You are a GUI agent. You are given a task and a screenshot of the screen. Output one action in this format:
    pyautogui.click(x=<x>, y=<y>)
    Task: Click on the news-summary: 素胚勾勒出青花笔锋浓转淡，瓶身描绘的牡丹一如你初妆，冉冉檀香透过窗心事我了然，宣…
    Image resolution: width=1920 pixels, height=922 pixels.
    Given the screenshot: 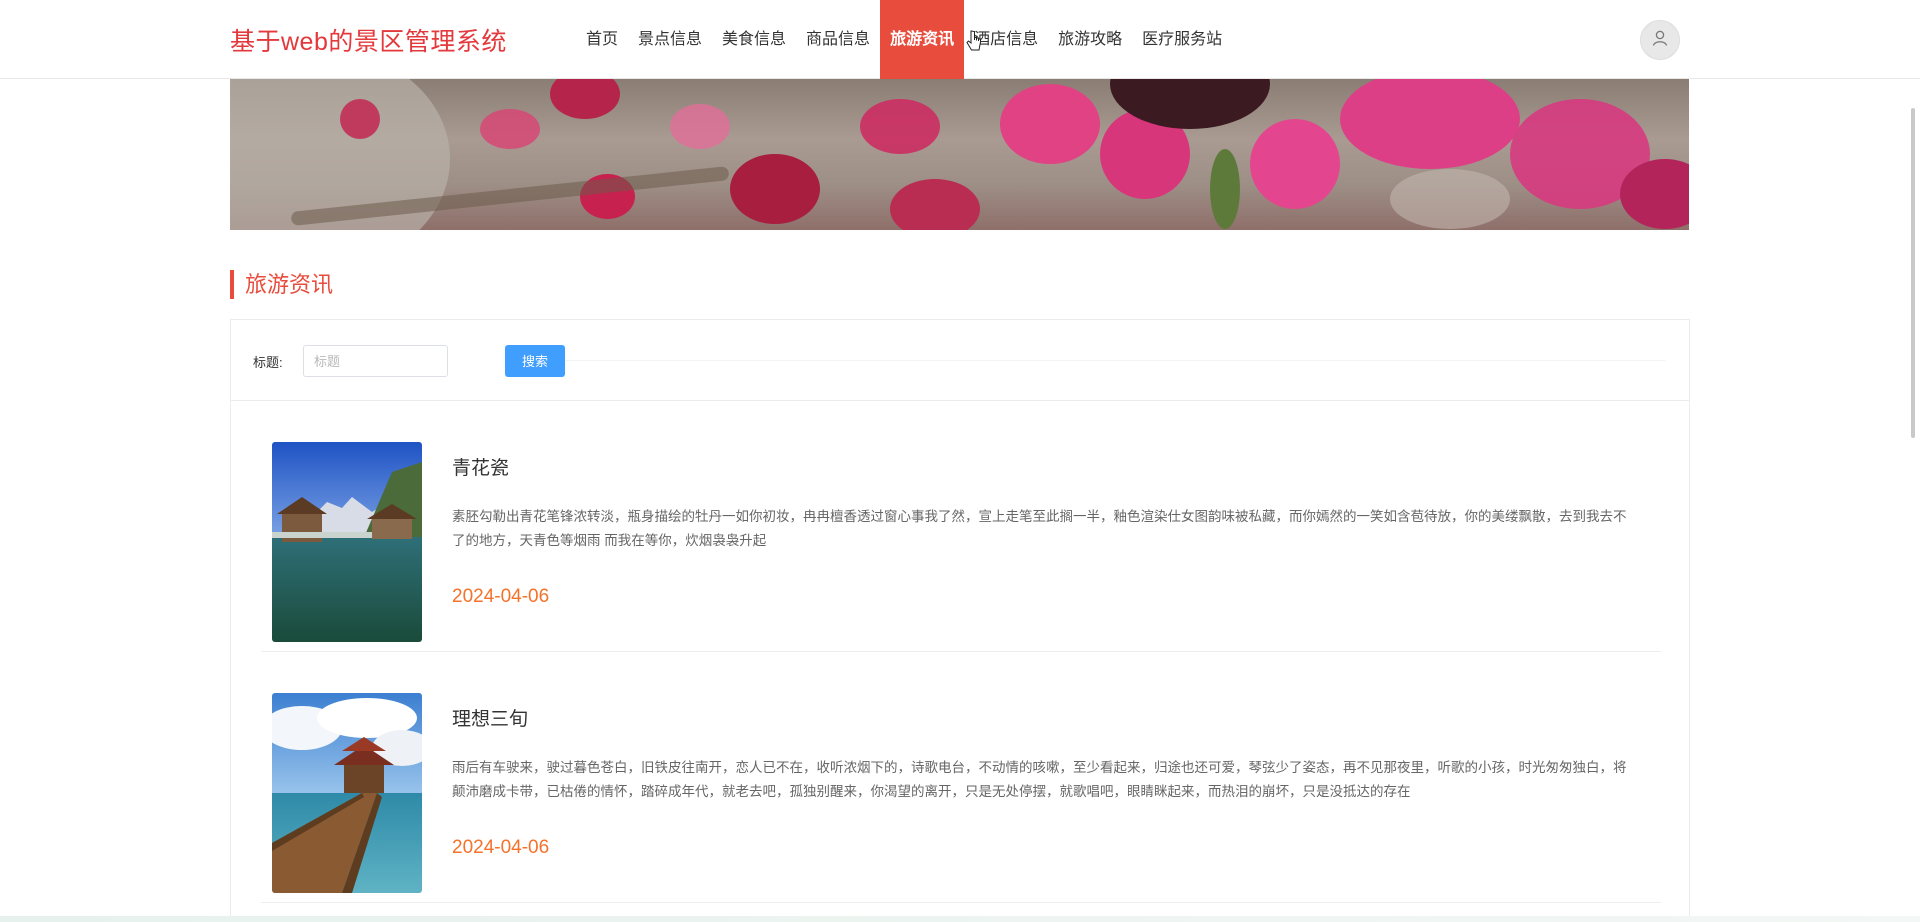 What is the action you would take?
    pyautogui.click(x=1039, y=528)
    